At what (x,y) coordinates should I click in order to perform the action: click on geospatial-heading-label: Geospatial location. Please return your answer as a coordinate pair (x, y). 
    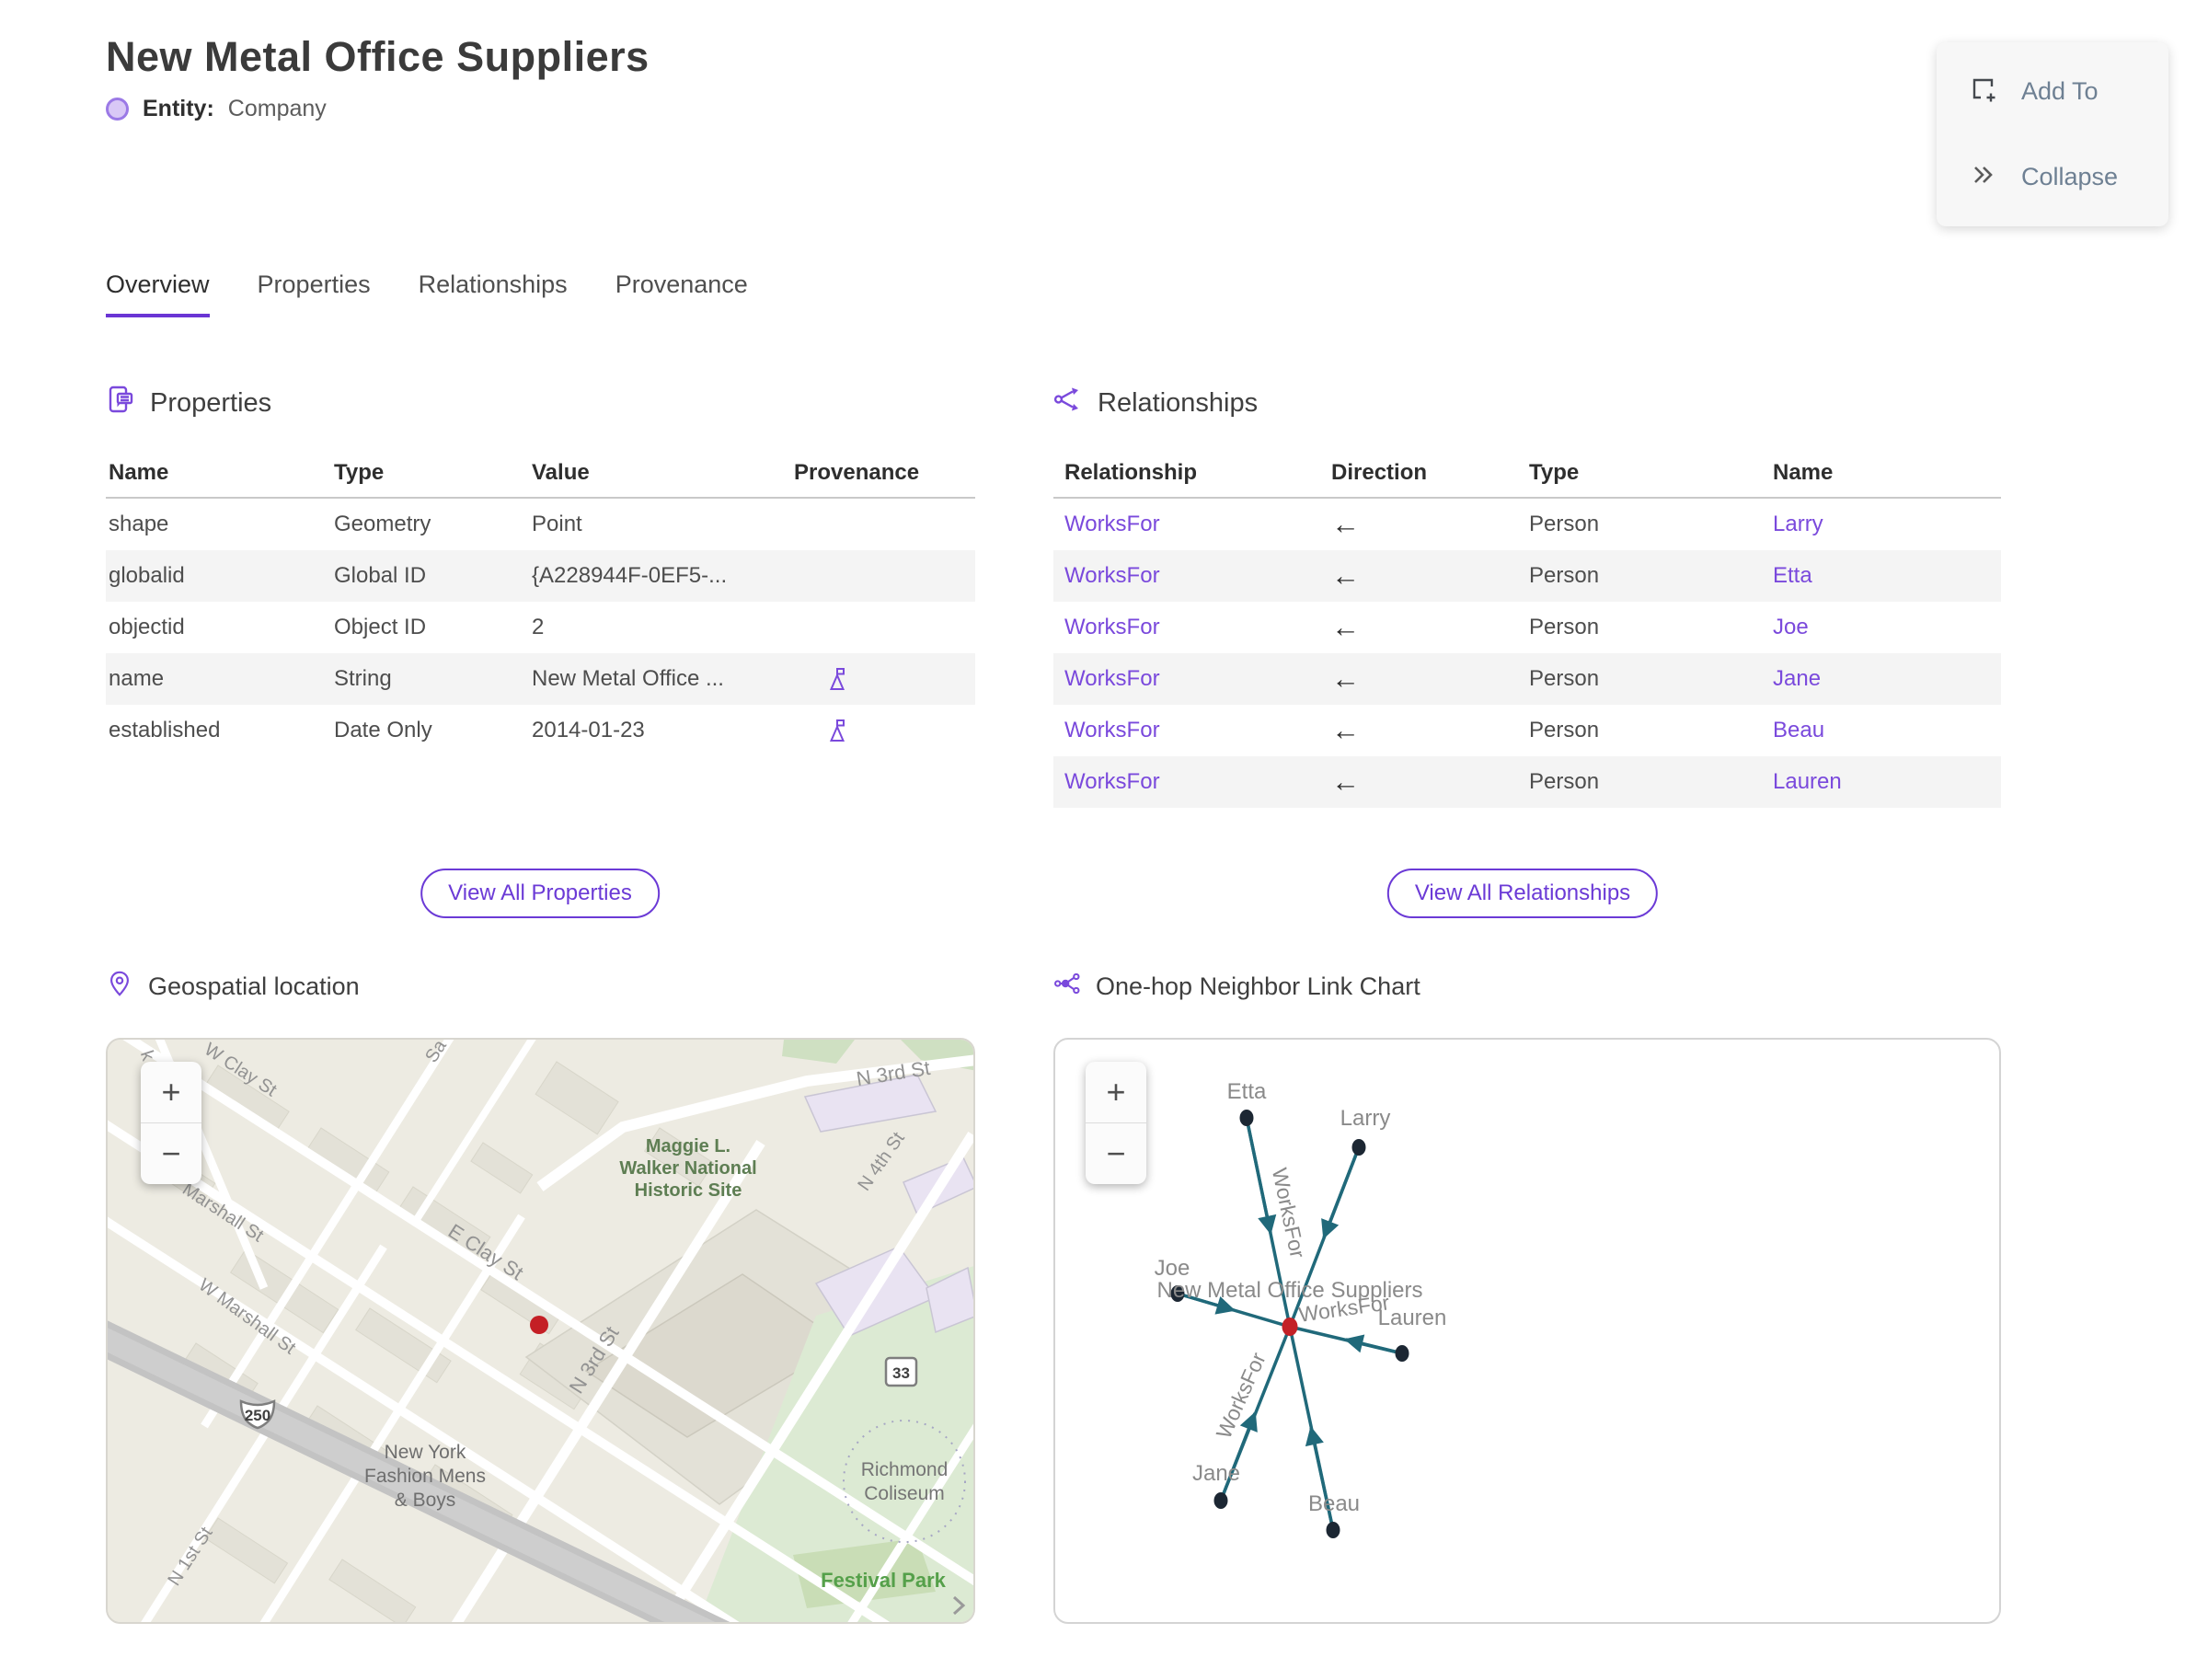
    Looking at the image, I should click on (254, 986).